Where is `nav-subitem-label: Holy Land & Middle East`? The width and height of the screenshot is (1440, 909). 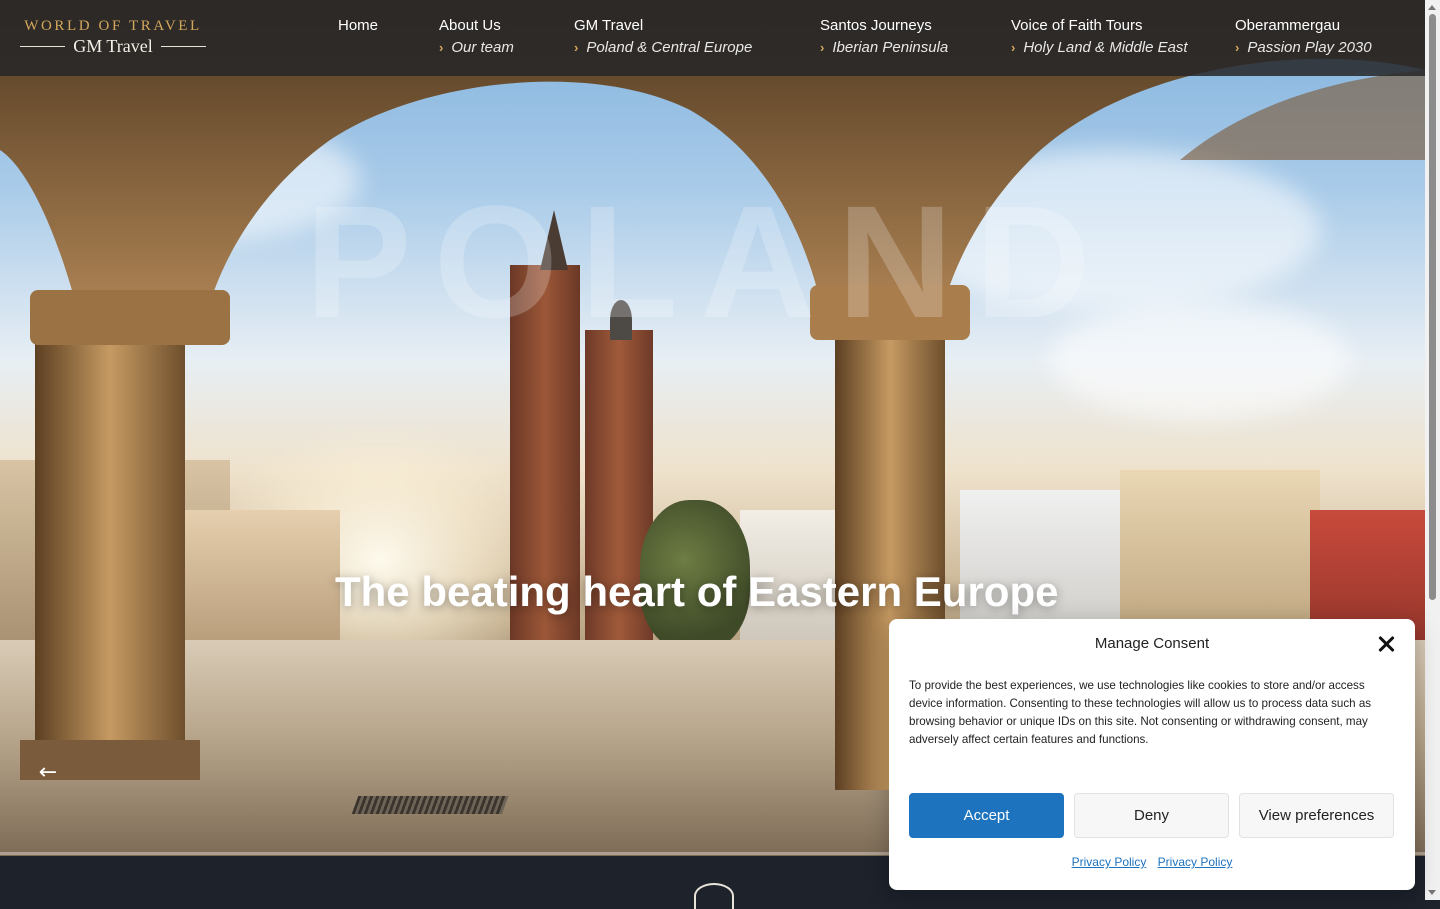
nav-subitem-label: Holy Land & Middle East is located at coordinates (1105, 47).